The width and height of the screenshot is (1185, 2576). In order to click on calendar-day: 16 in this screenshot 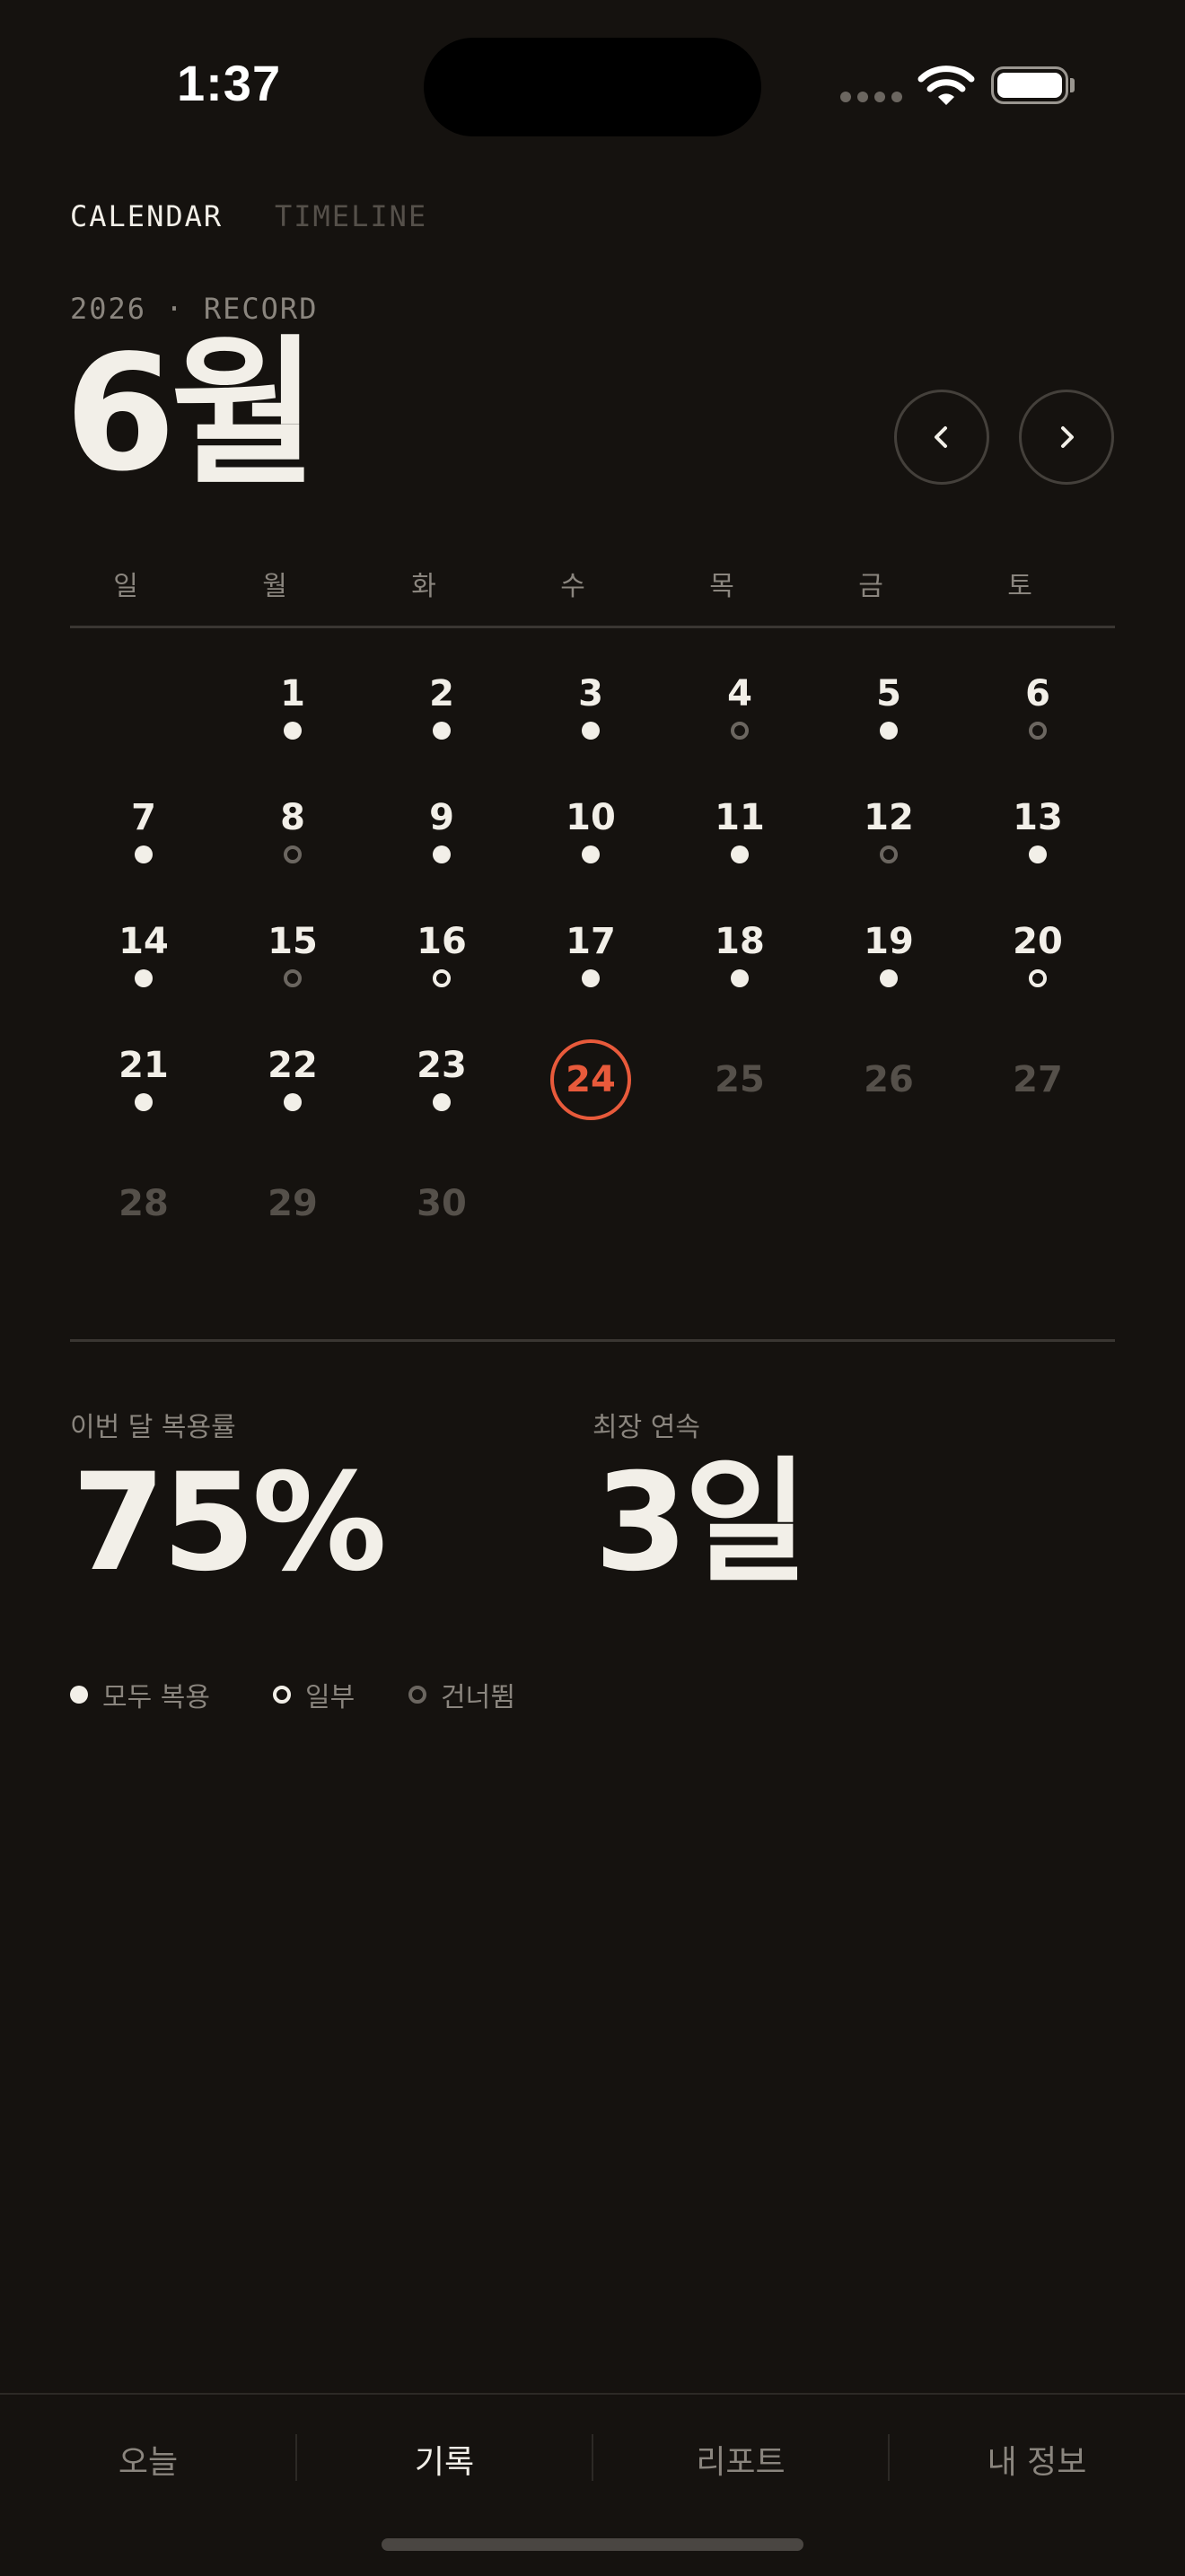, I will do `click(442, 970)`.